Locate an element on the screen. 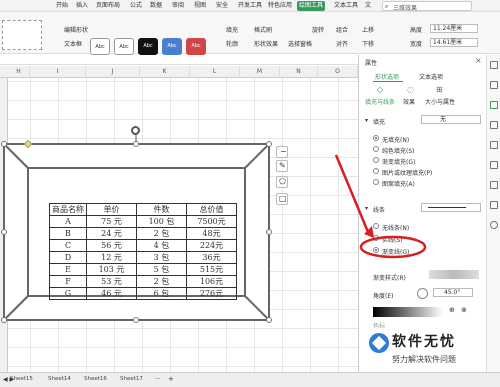 Image resolution: width=500 pixels, height=387 pixels. watermark-title: 软件无忧 is located at coordinates (424, 342).